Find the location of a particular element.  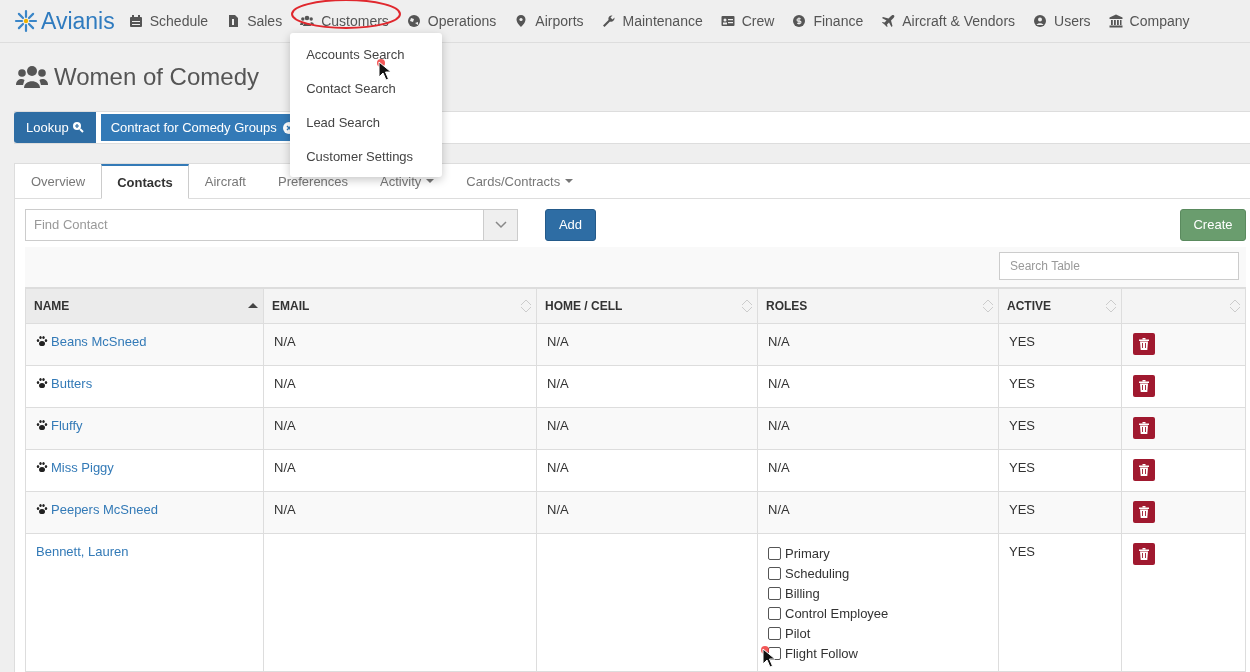

chevron-down-icon is located at coordinates (500, 224).